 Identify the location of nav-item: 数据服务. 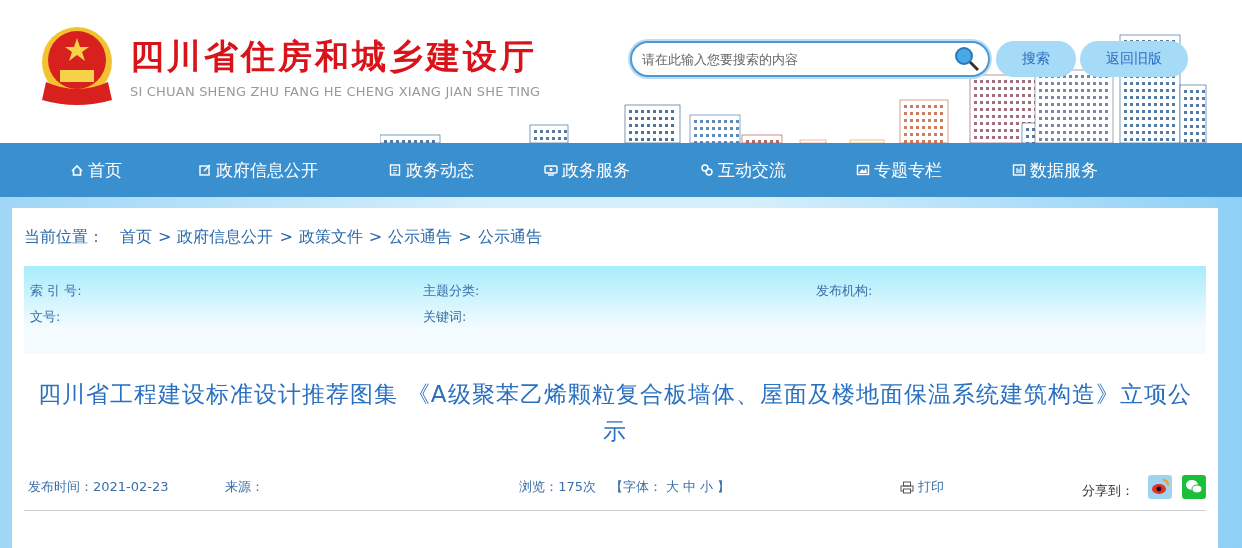
(1055, 170).